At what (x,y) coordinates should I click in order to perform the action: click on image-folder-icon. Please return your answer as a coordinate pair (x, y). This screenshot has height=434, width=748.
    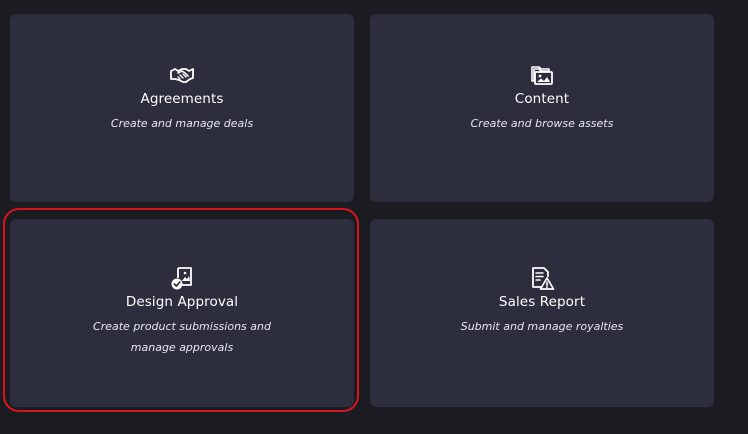
    Looking at the image, I should click on (542, 75).